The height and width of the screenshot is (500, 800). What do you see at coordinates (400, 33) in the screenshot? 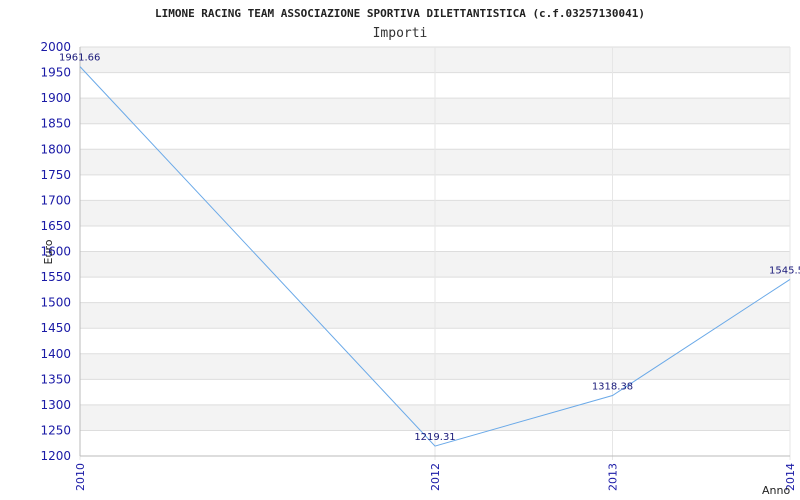
I see `chart-subtitle: Importi` at bounding box center [400, 33].